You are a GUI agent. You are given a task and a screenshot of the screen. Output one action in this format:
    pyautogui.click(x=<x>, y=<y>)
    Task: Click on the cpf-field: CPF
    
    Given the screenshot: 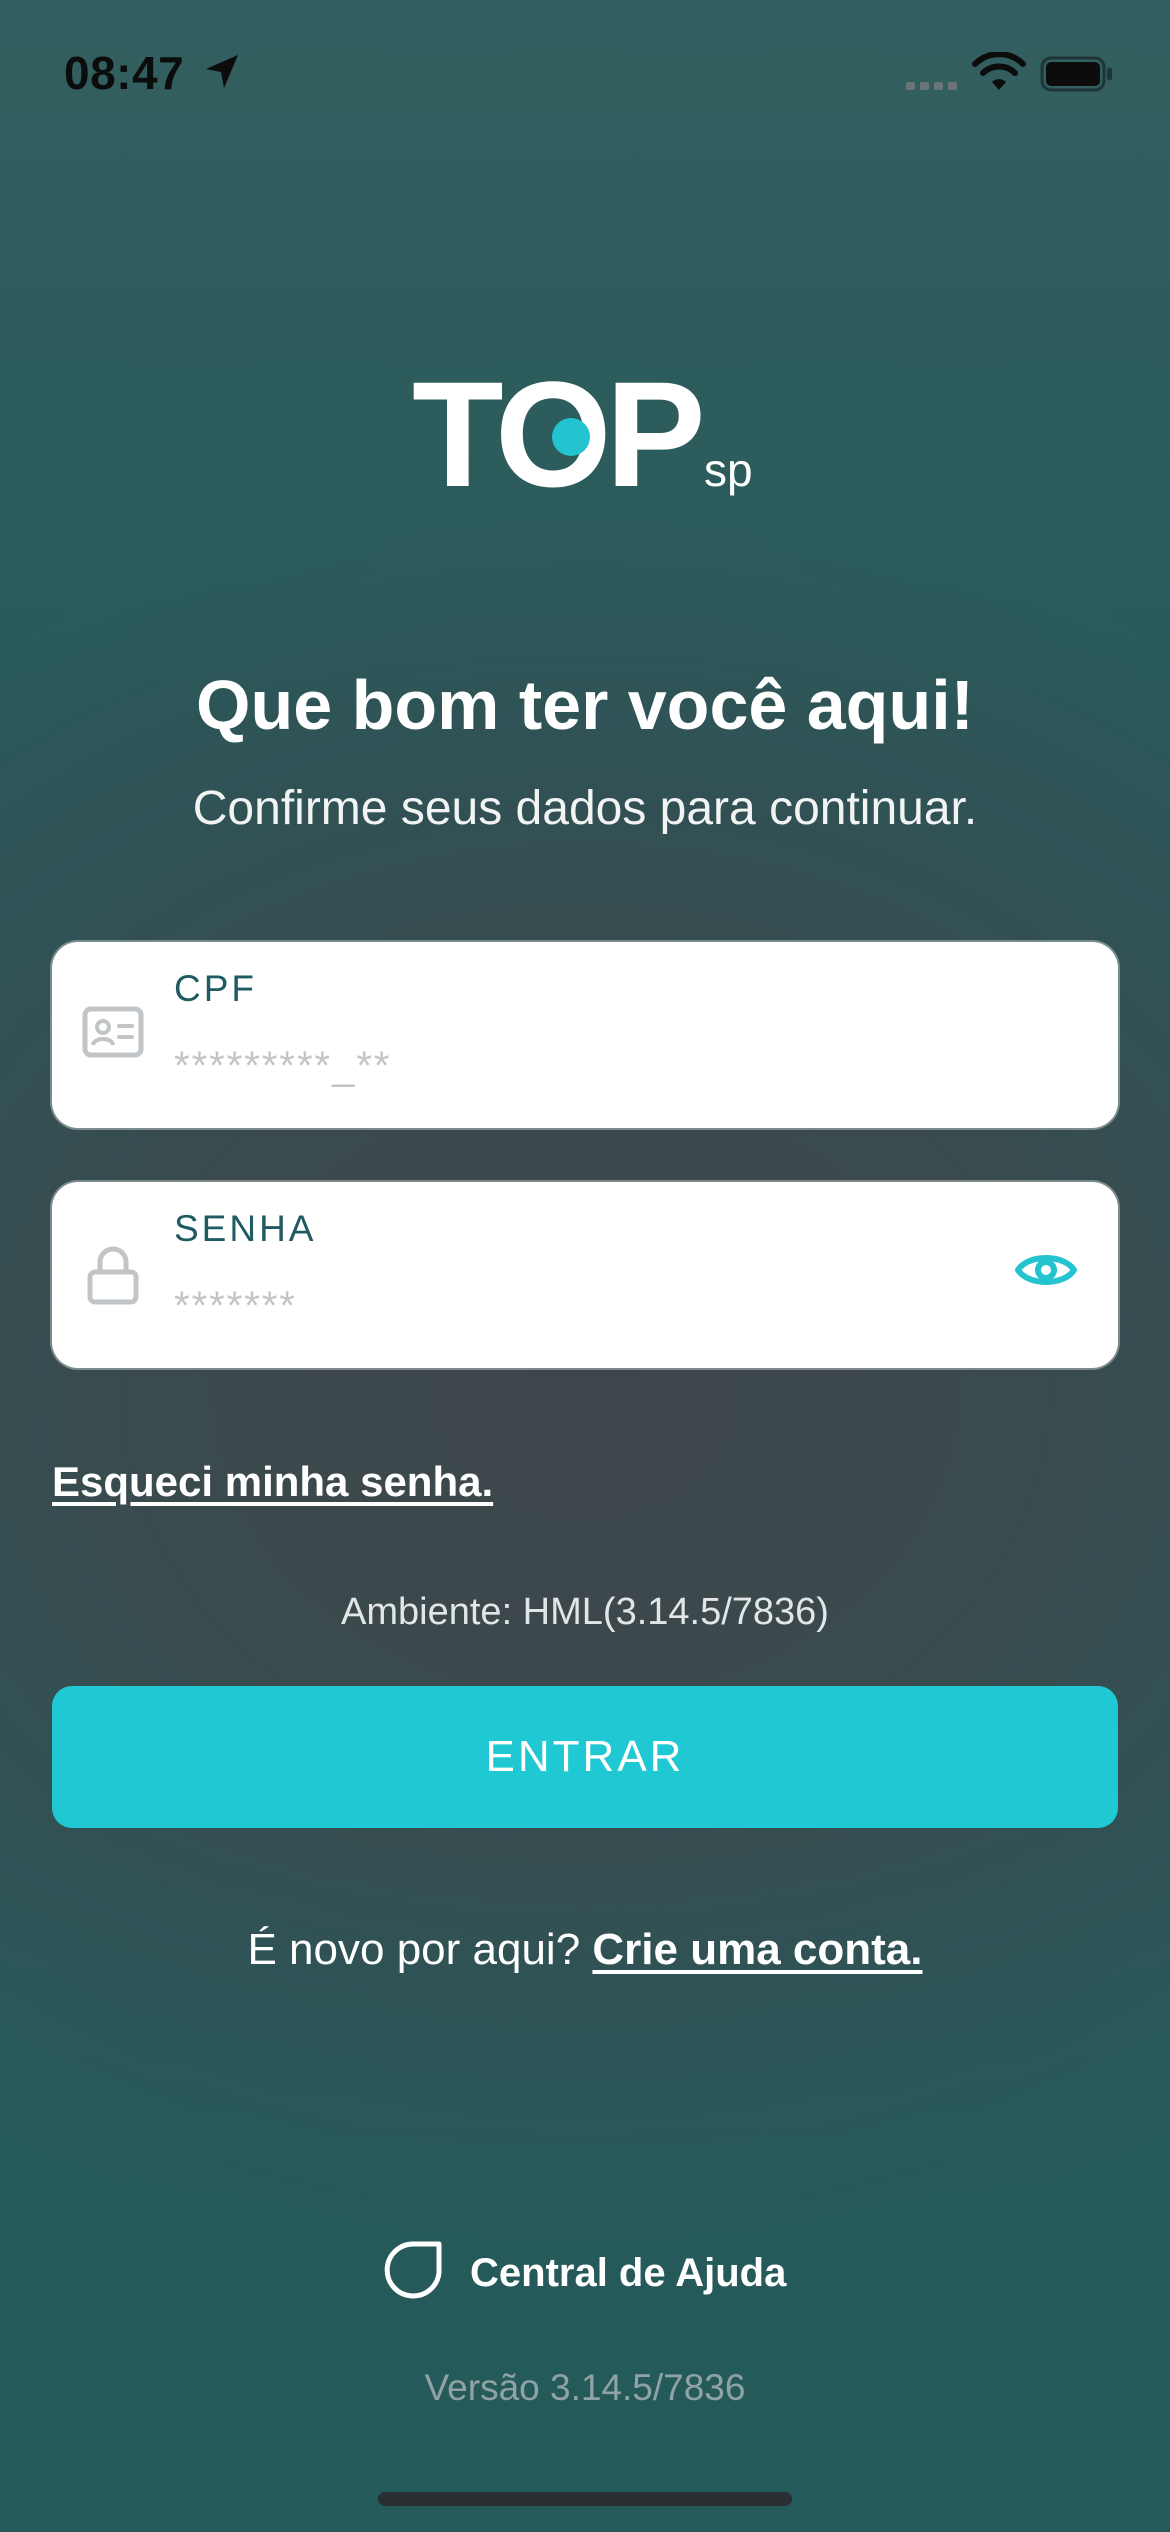 What is the action you would take?
    pyautogui.click(x=585, y=1035)
    